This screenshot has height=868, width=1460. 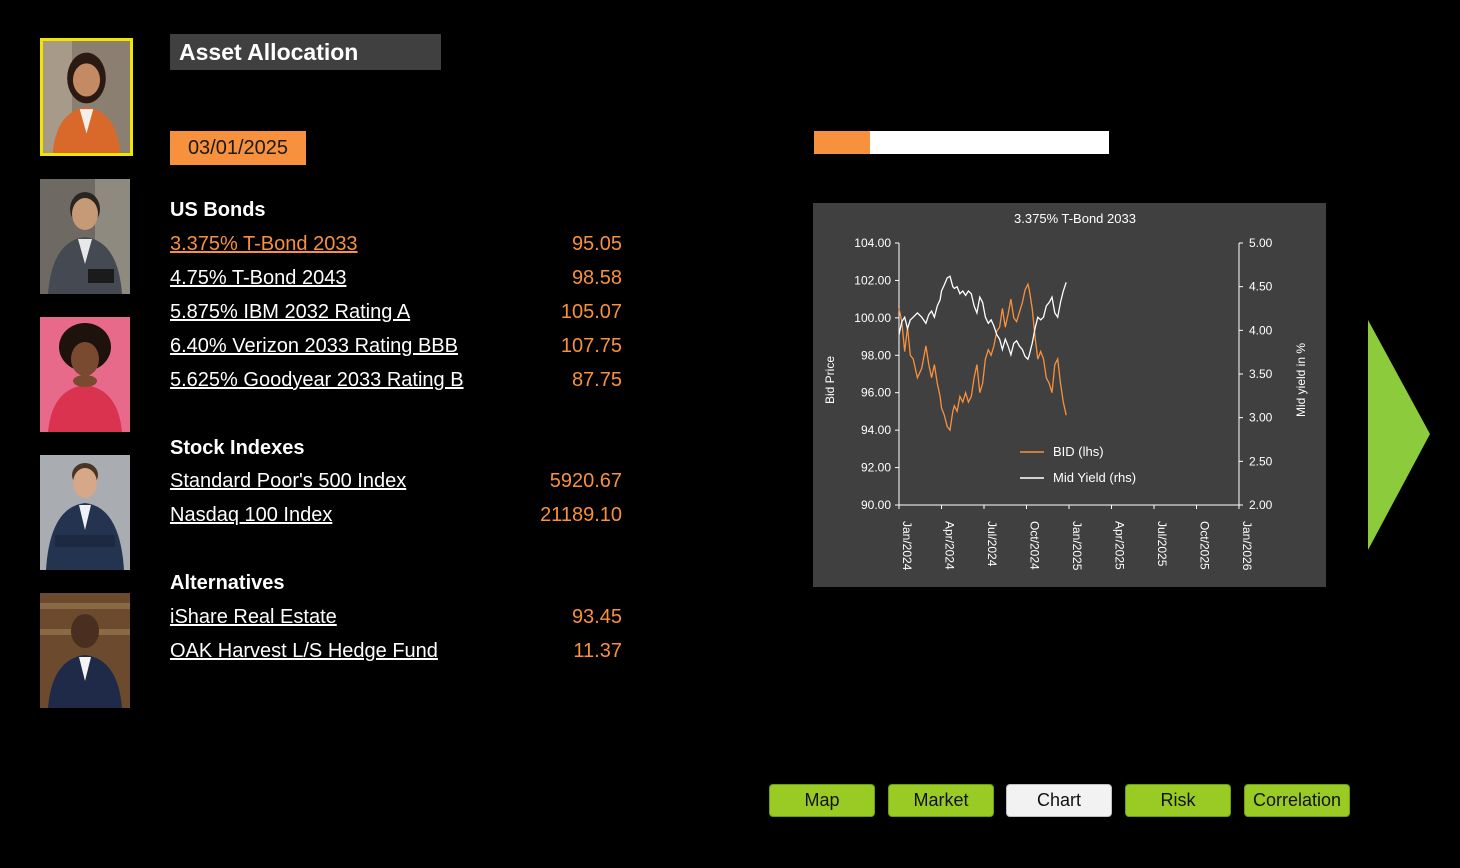 What do you see at coordinates (876, 355) in the screenshot?
I see `y-tick-label-left: 98.00` at bounding box center [876, 355].